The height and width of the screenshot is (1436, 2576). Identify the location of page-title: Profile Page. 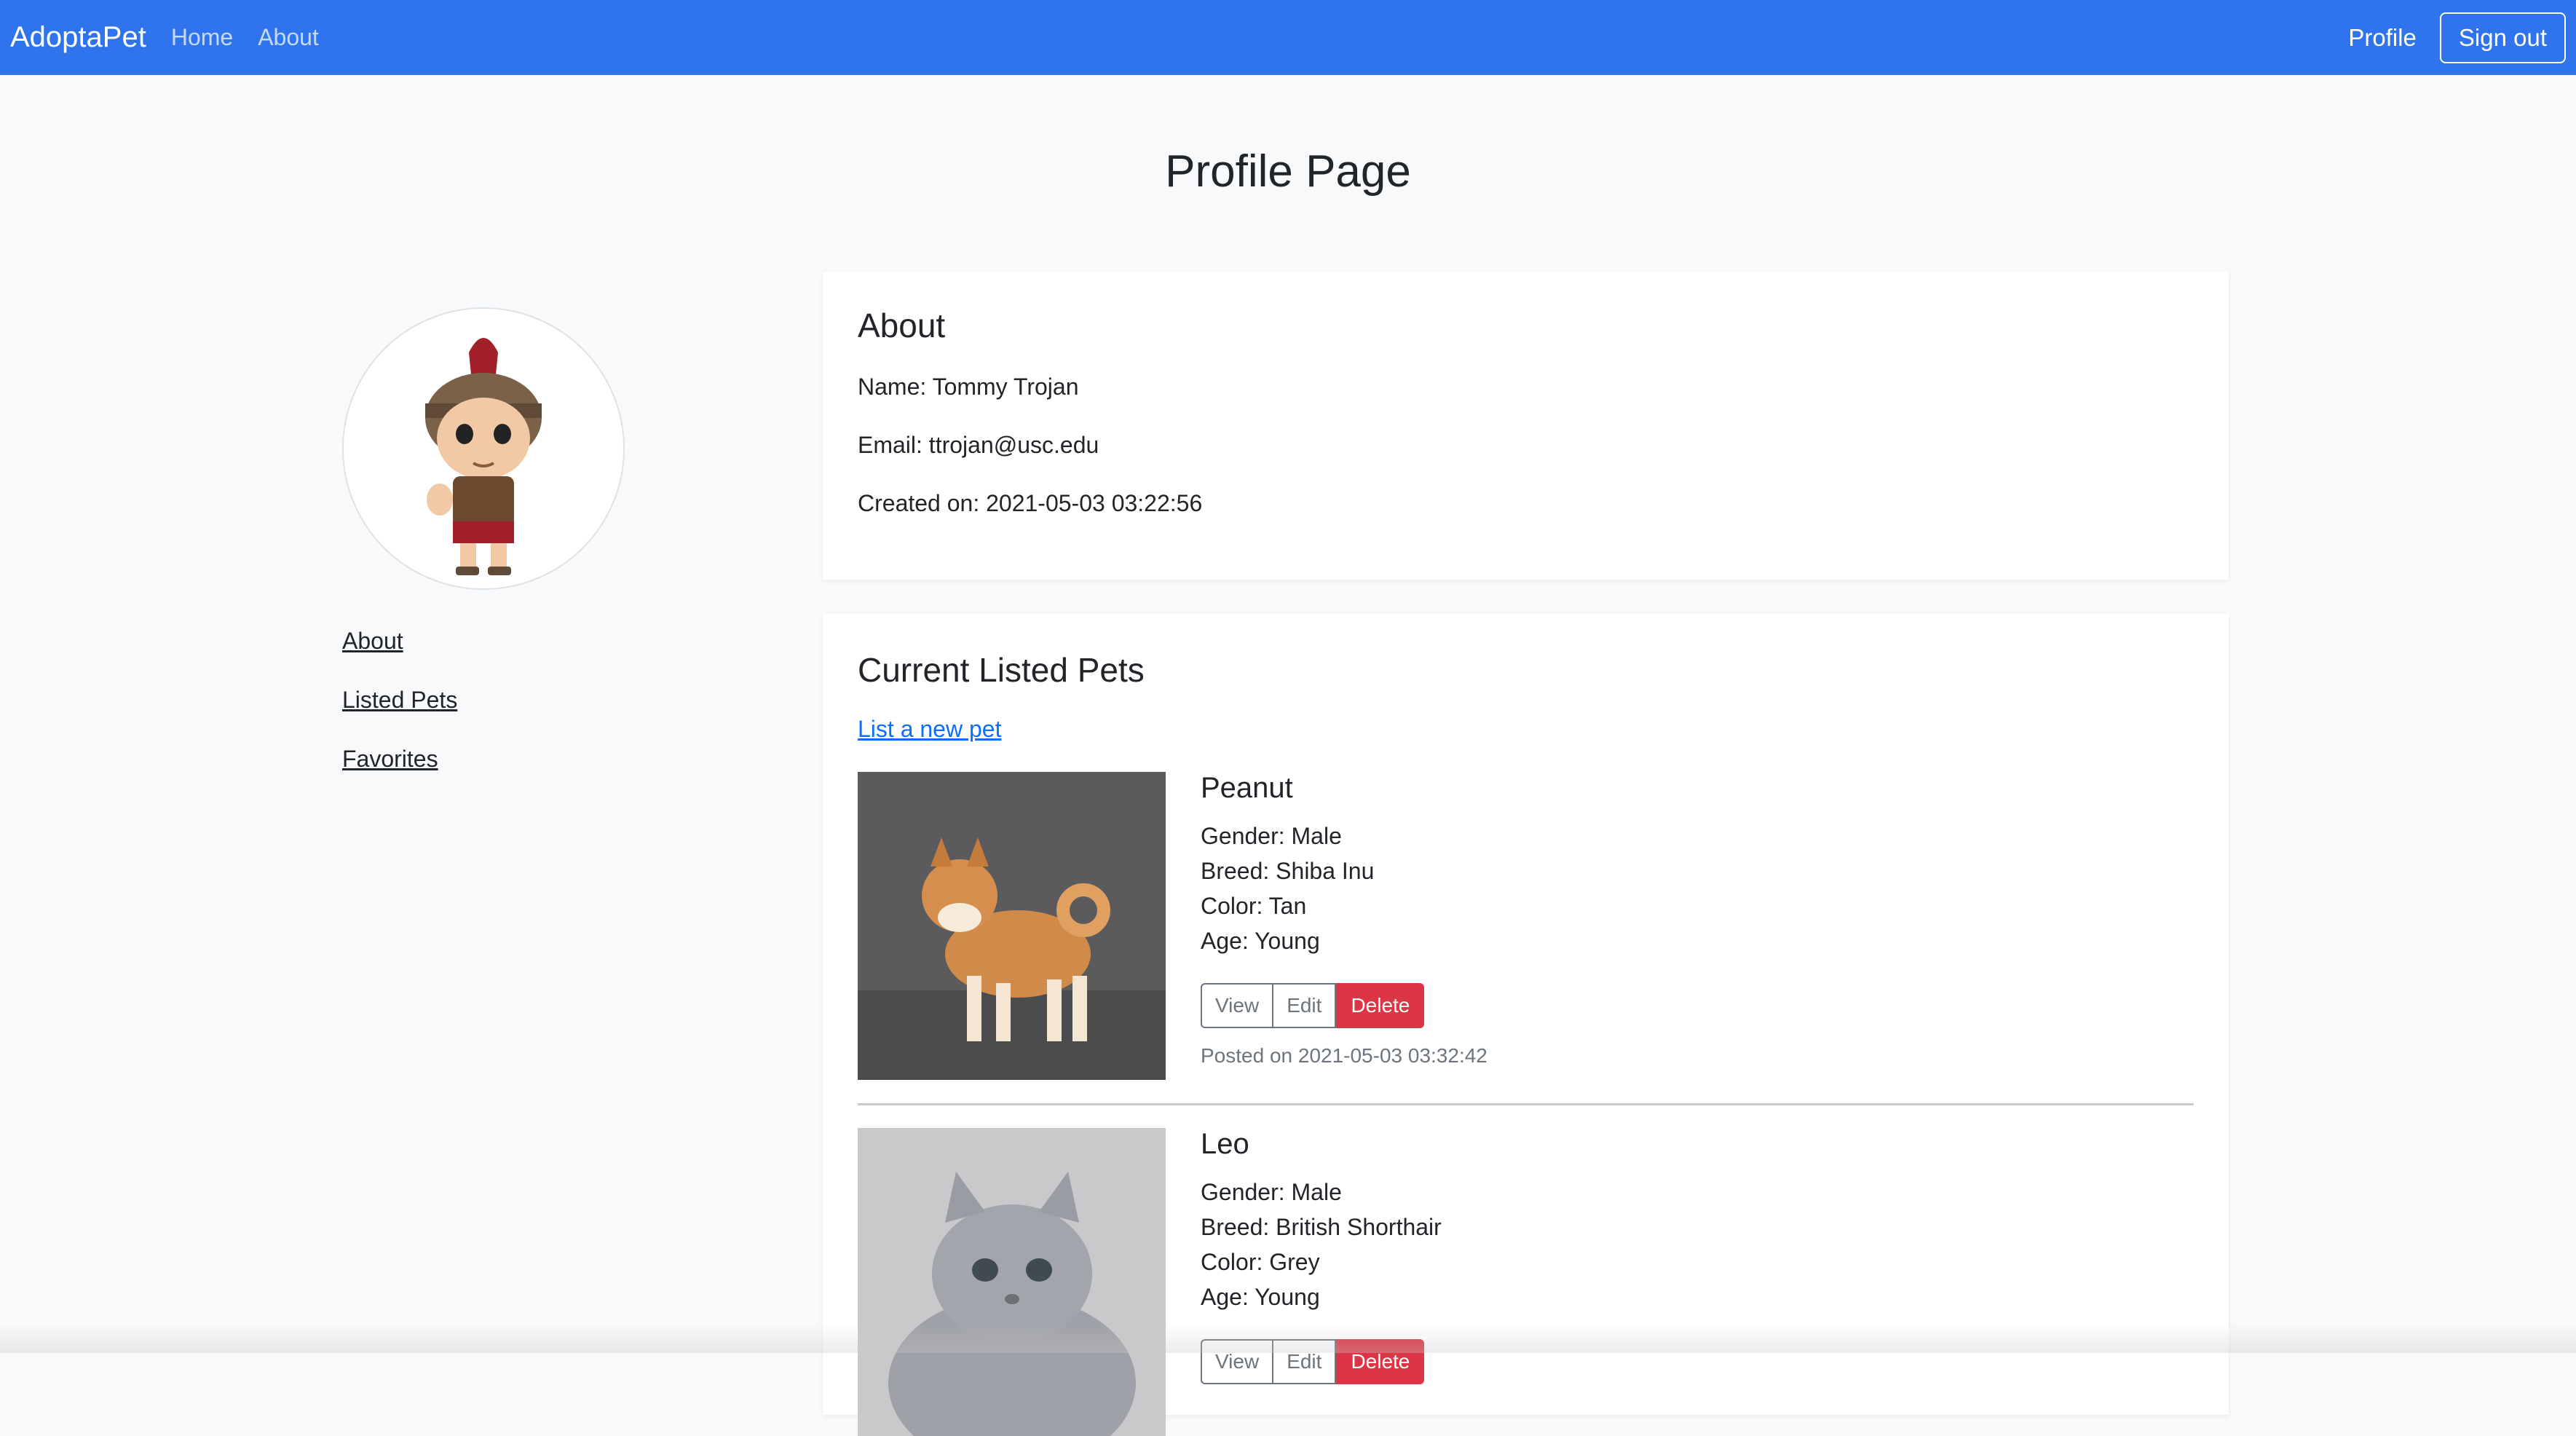
(1288, 171).